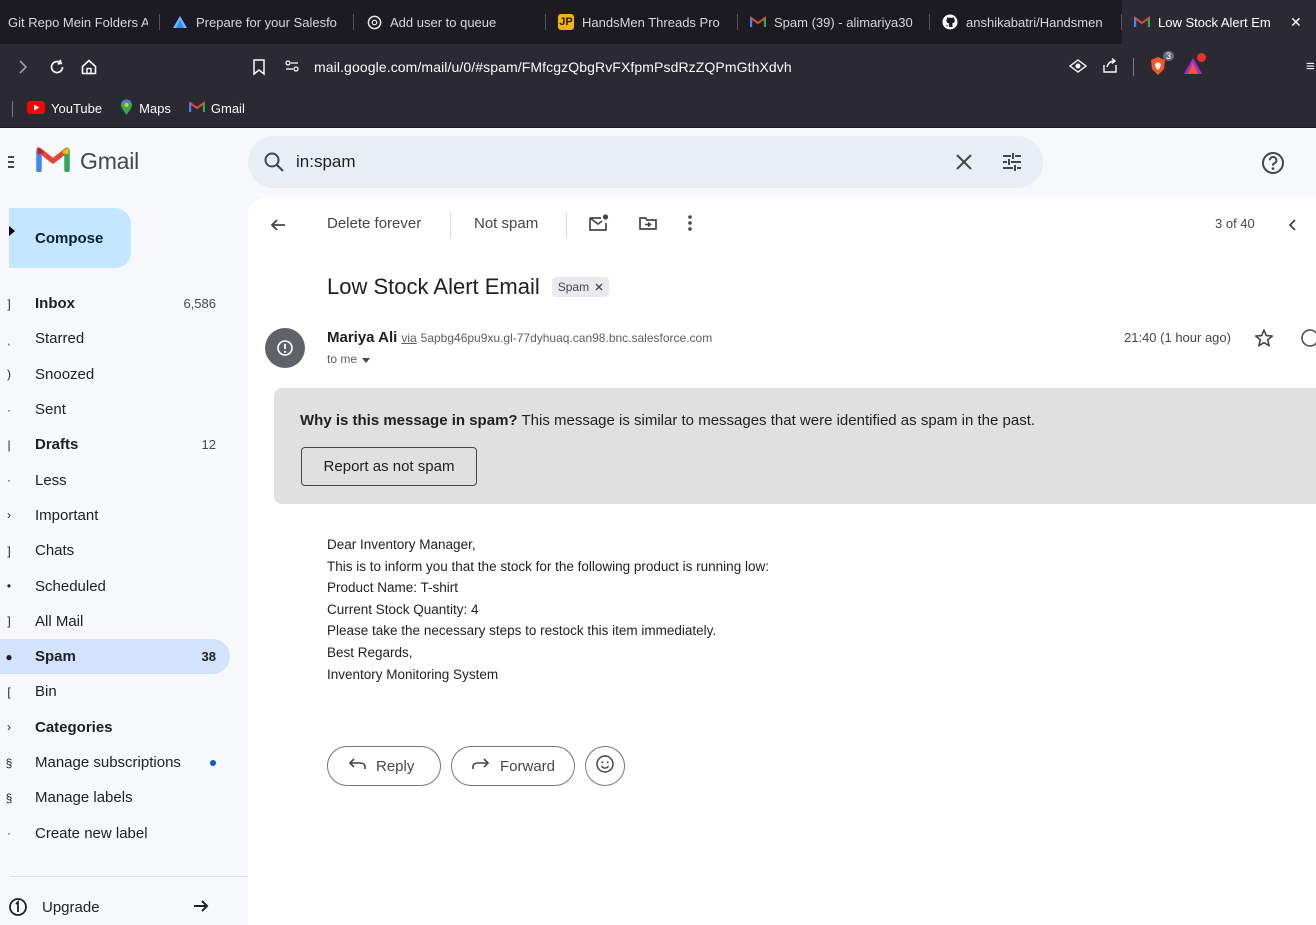  What do you see at coordinates (11, 162) in the screenshot?
I see `main-menu-icon` at bounding box center [11, 162].